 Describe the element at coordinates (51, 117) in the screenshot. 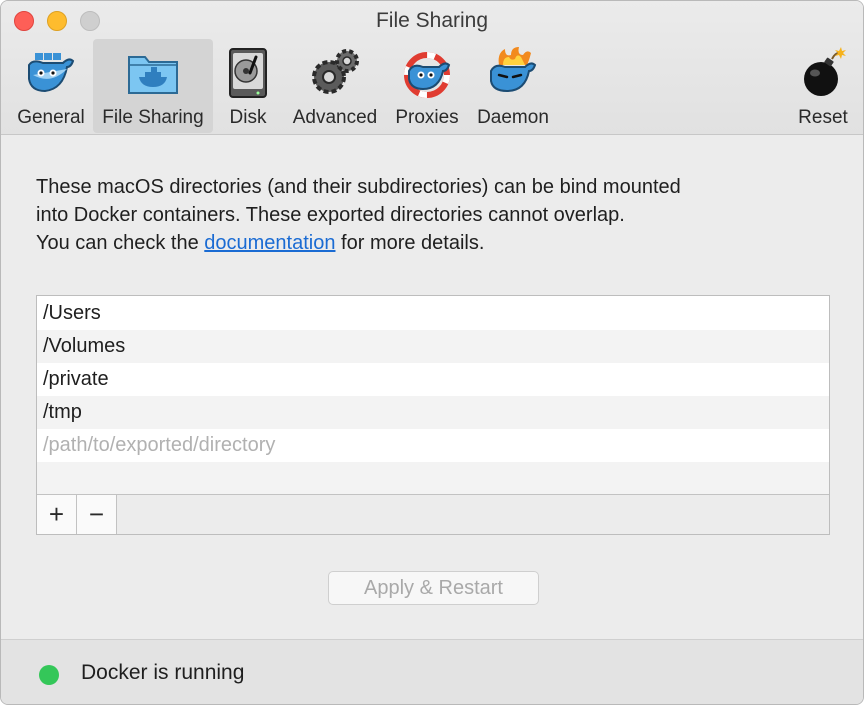

I see `tab-general-label: General` at that location.